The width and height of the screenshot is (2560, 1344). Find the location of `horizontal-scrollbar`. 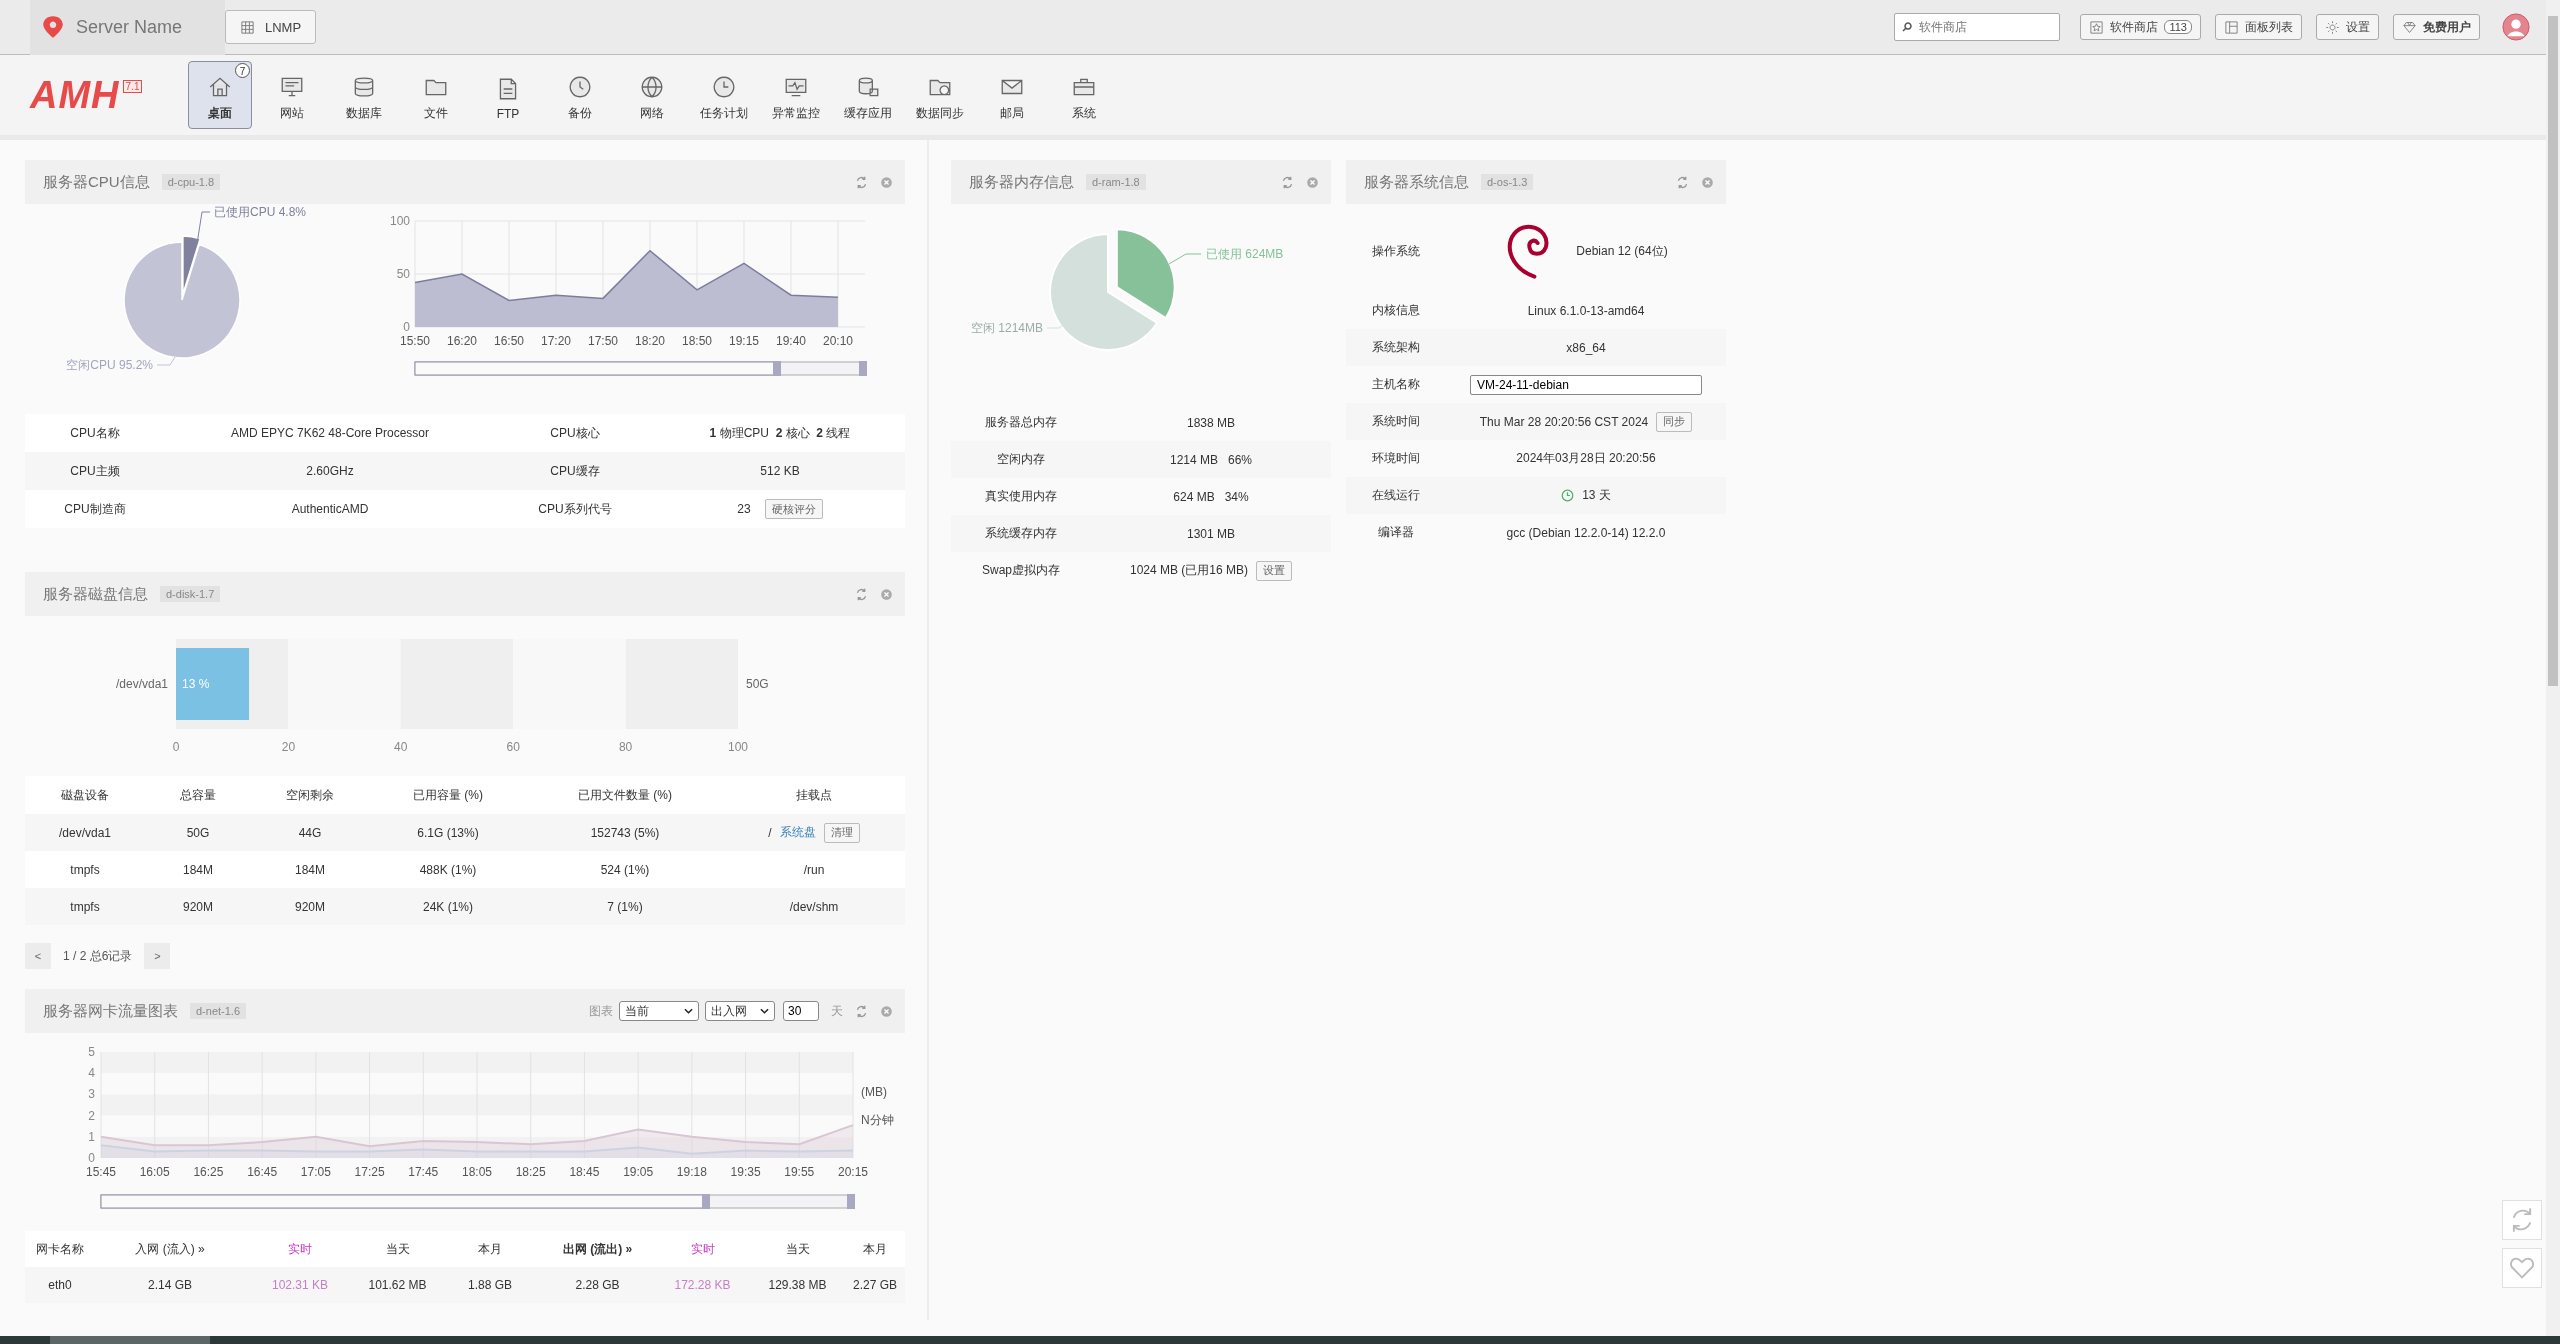

horizontal-scrollbar is located at coordinates (1280, 1340).